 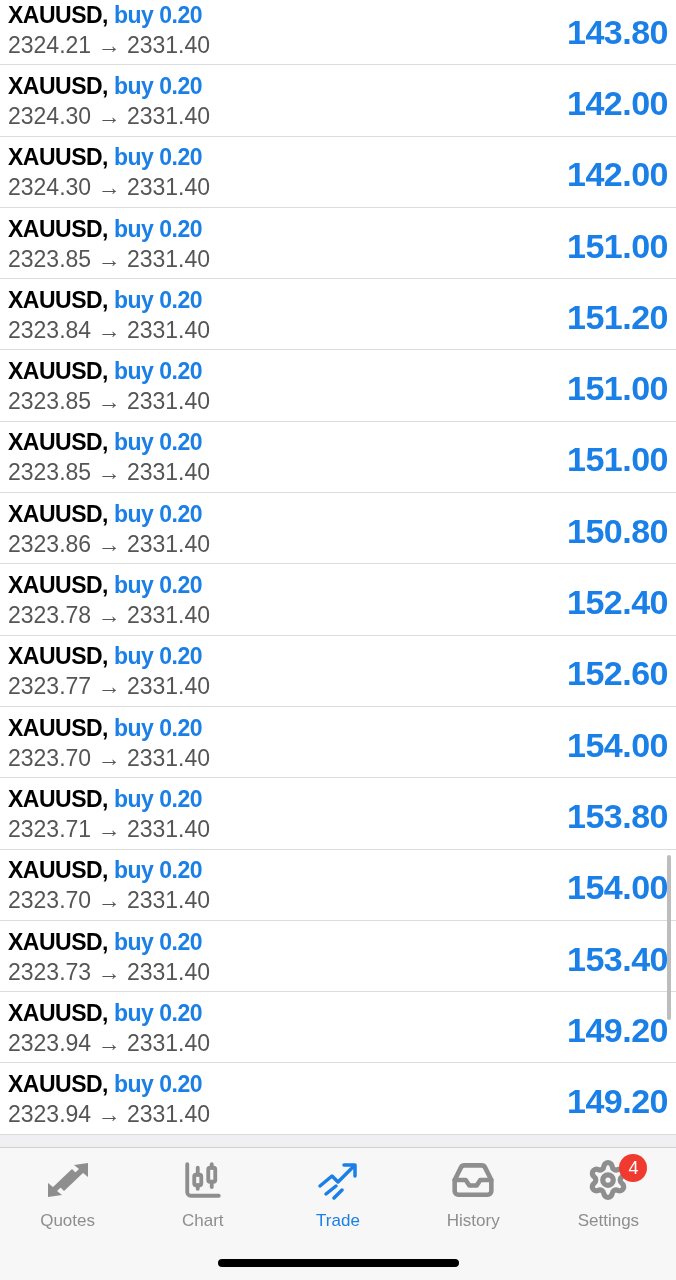 I want to click on price-range: 2323.78 → 2331.40, so click(x=109, y=615).